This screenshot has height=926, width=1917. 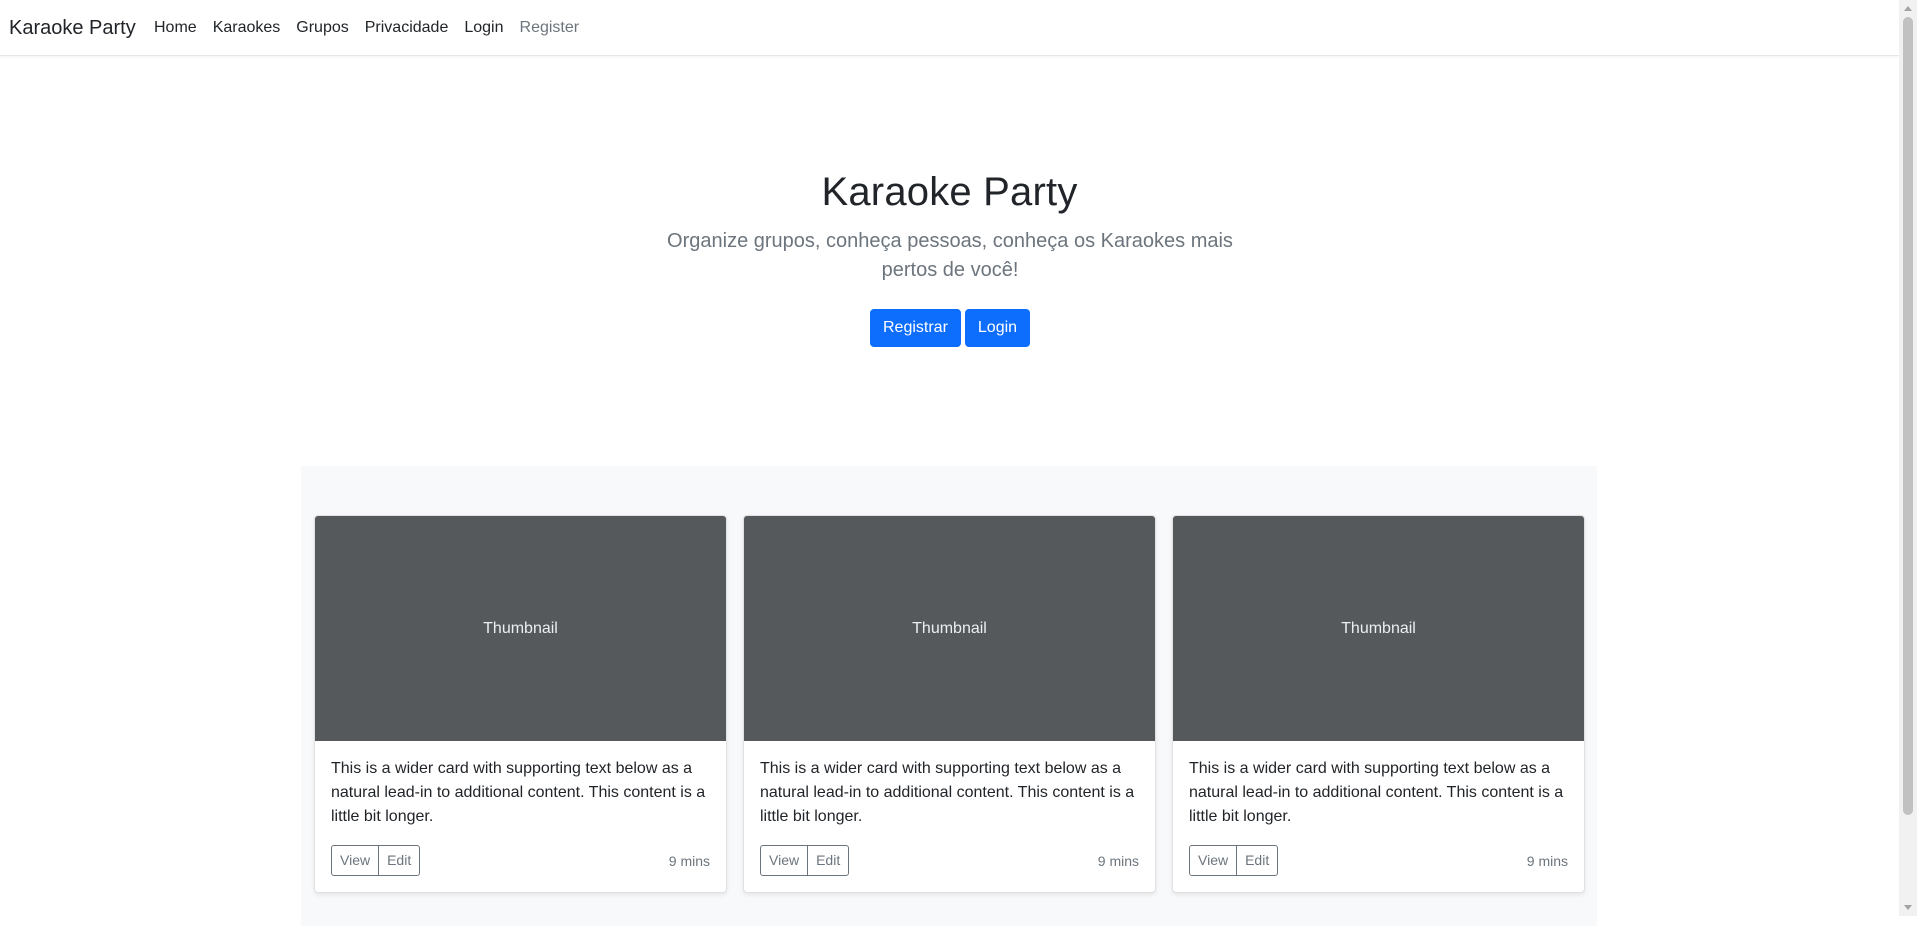 What do you see at coordinates (407, 28) in the screenshot?
I see `nav-link-privacidade: Privacidade` at bounding box center [407, 28].